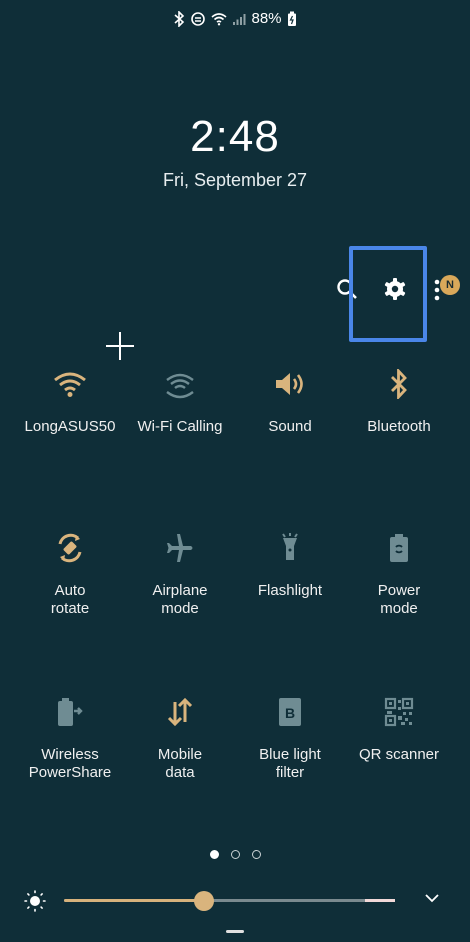 Image resolution: width=470 pixels, height=942 pixels. What do you see at coordinates (227, 901) in the screenshot?
I see `brightness-track` at bounding box center [227, 901].